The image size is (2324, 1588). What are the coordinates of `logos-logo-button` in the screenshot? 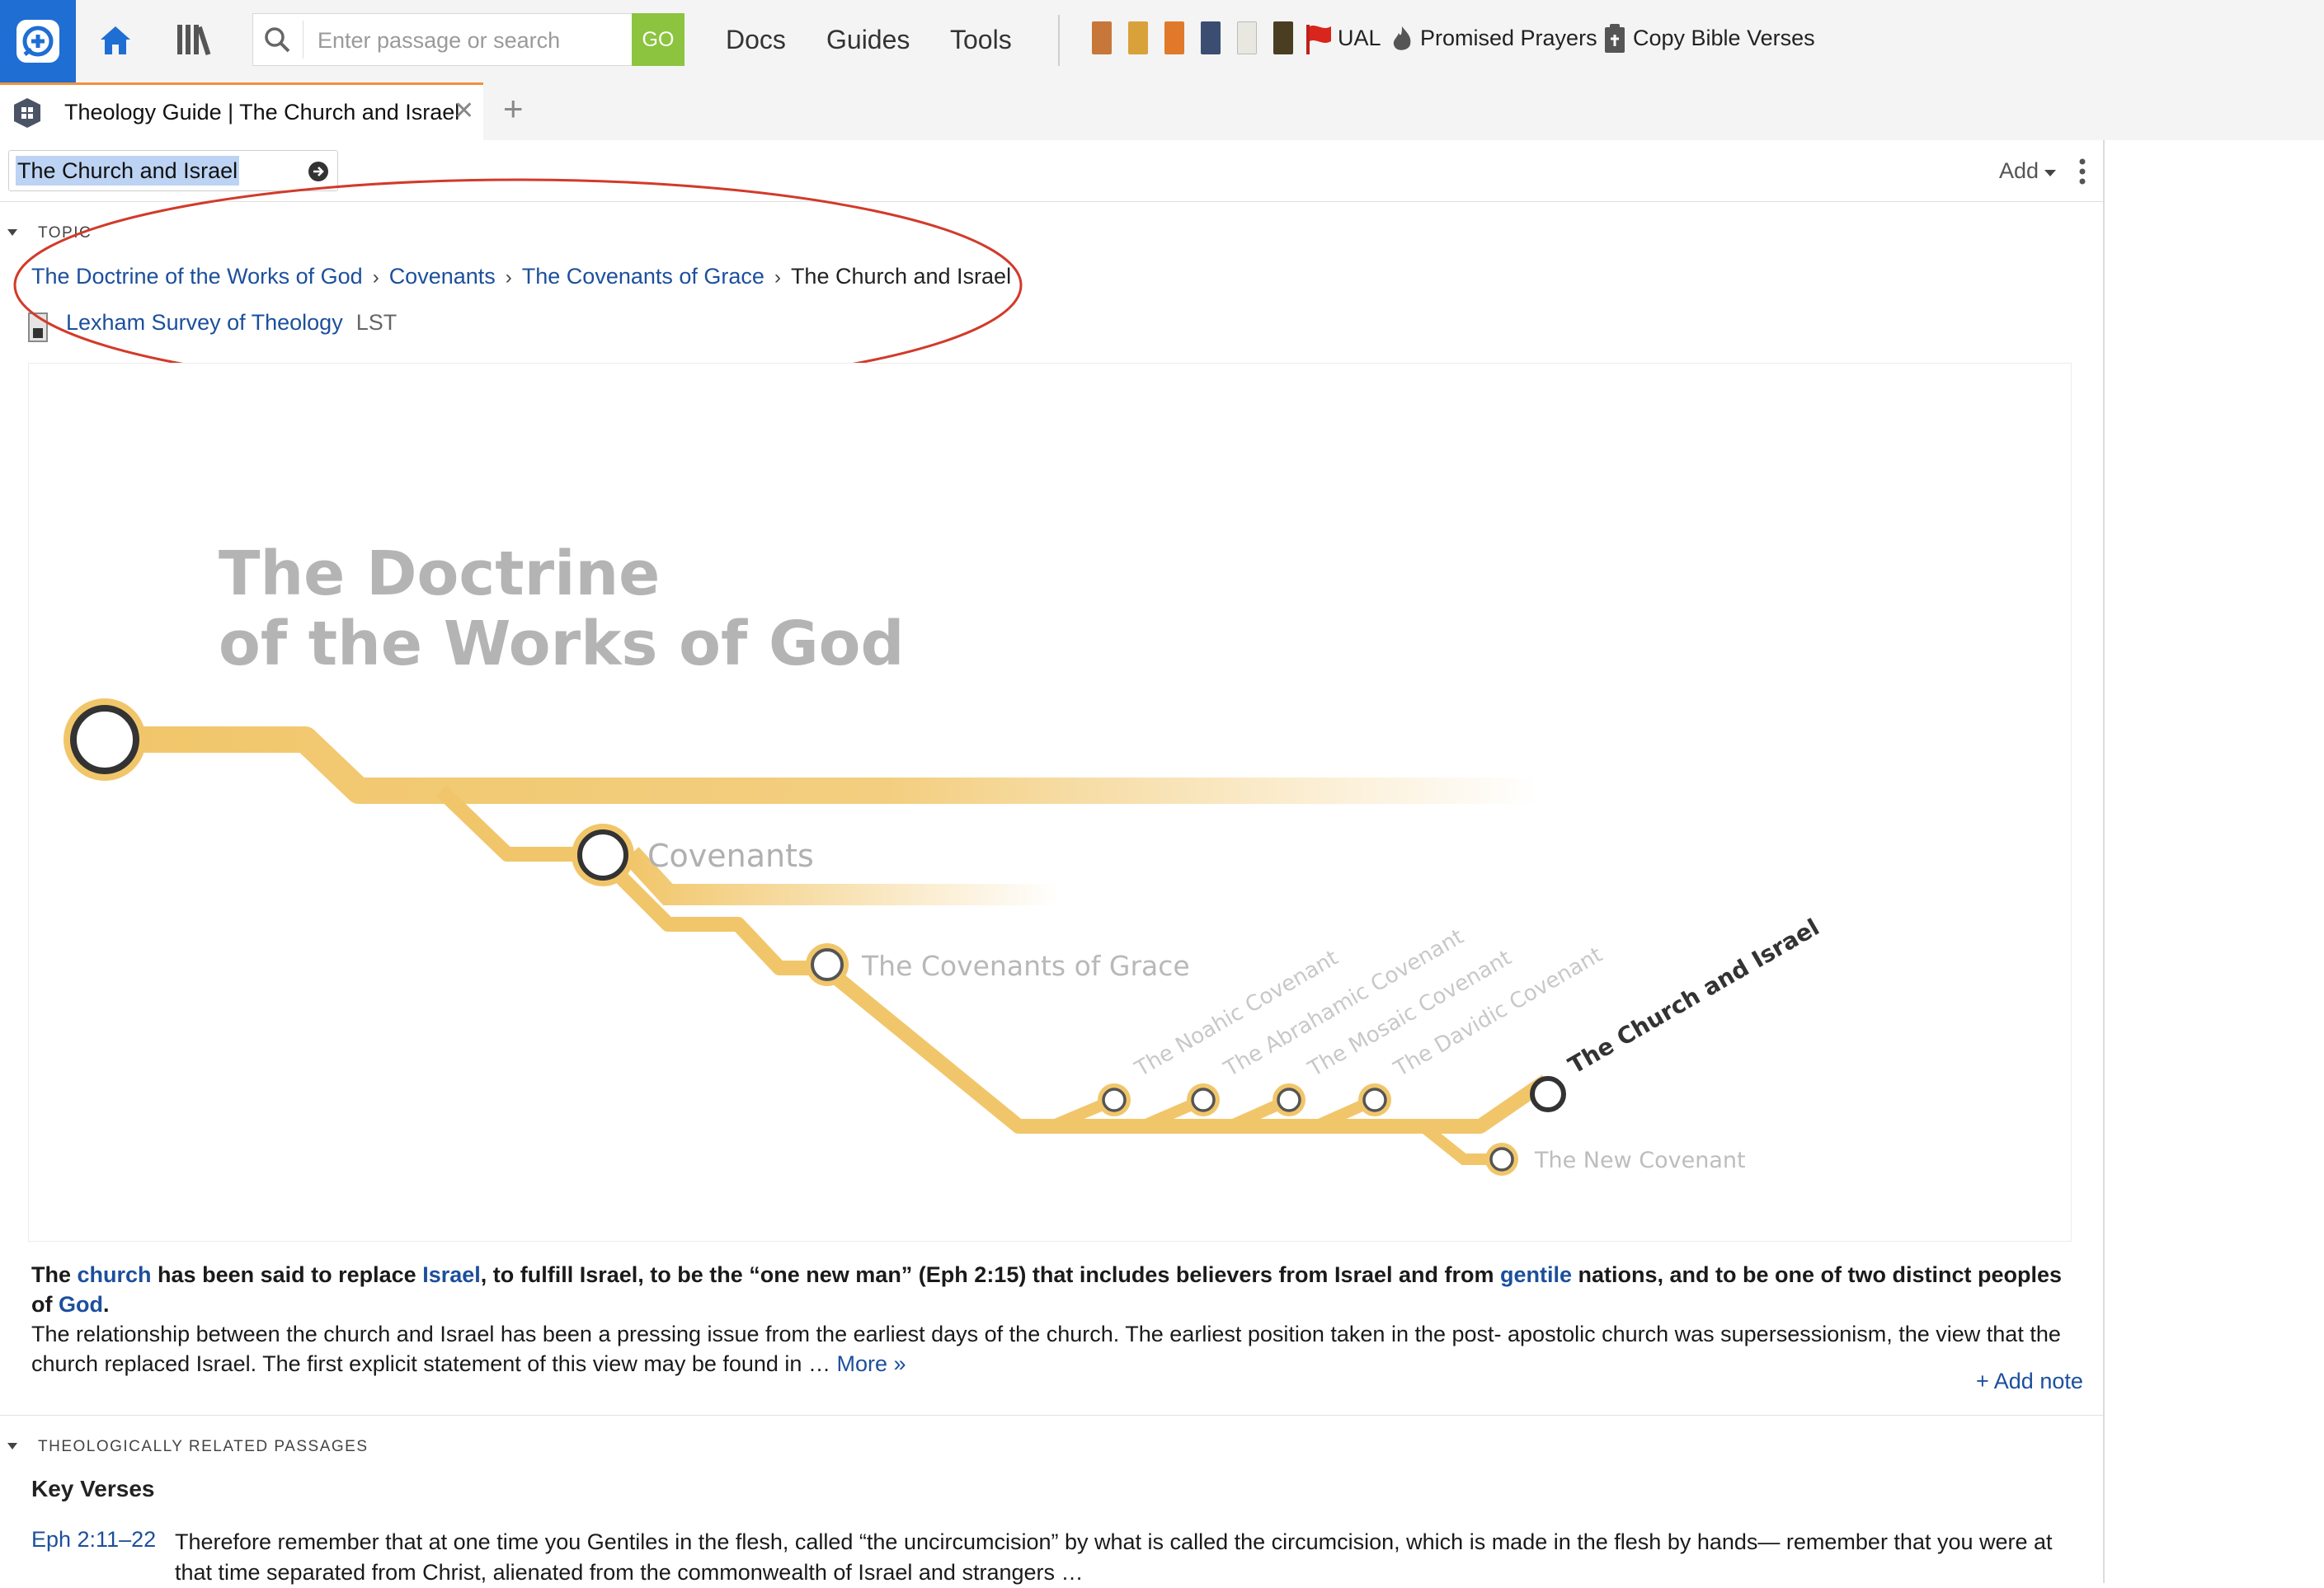 It's located at (38, 41).